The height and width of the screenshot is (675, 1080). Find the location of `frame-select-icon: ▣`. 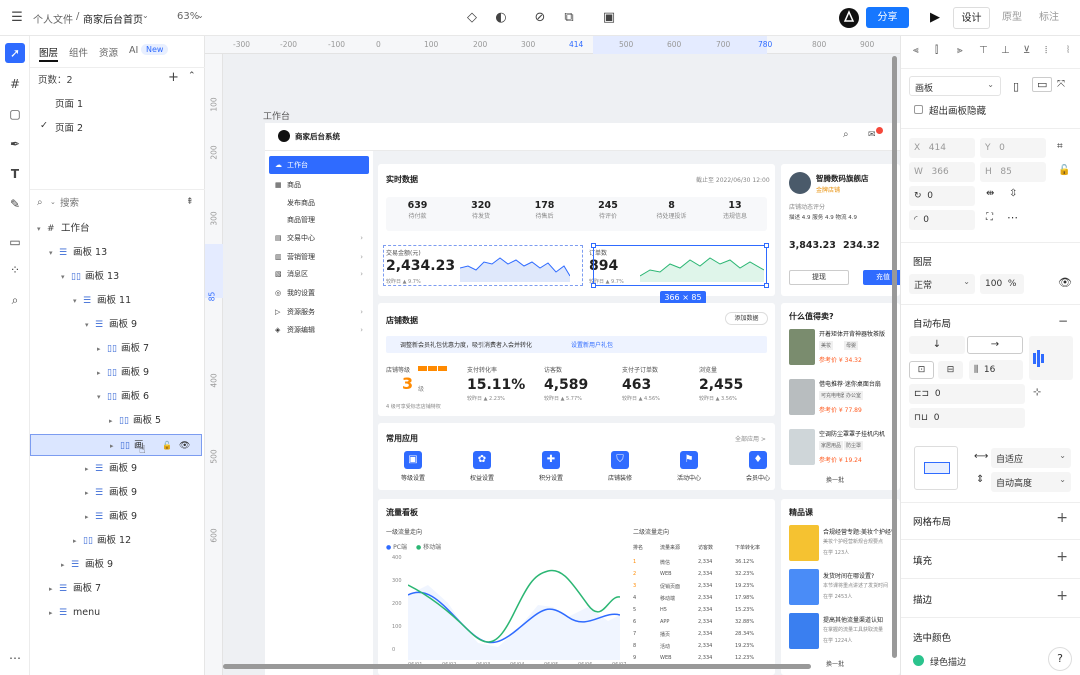

frame-select-icon: ▣ is located at coordinates (609, 18).